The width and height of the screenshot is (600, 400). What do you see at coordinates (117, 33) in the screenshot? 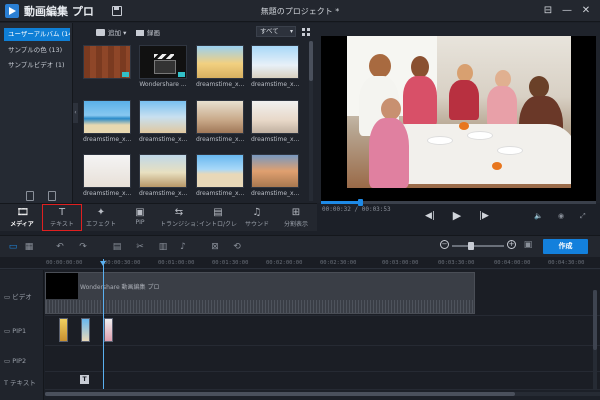
I see `add-media-label: 追加 ▾` at bounding box center [117, 33].